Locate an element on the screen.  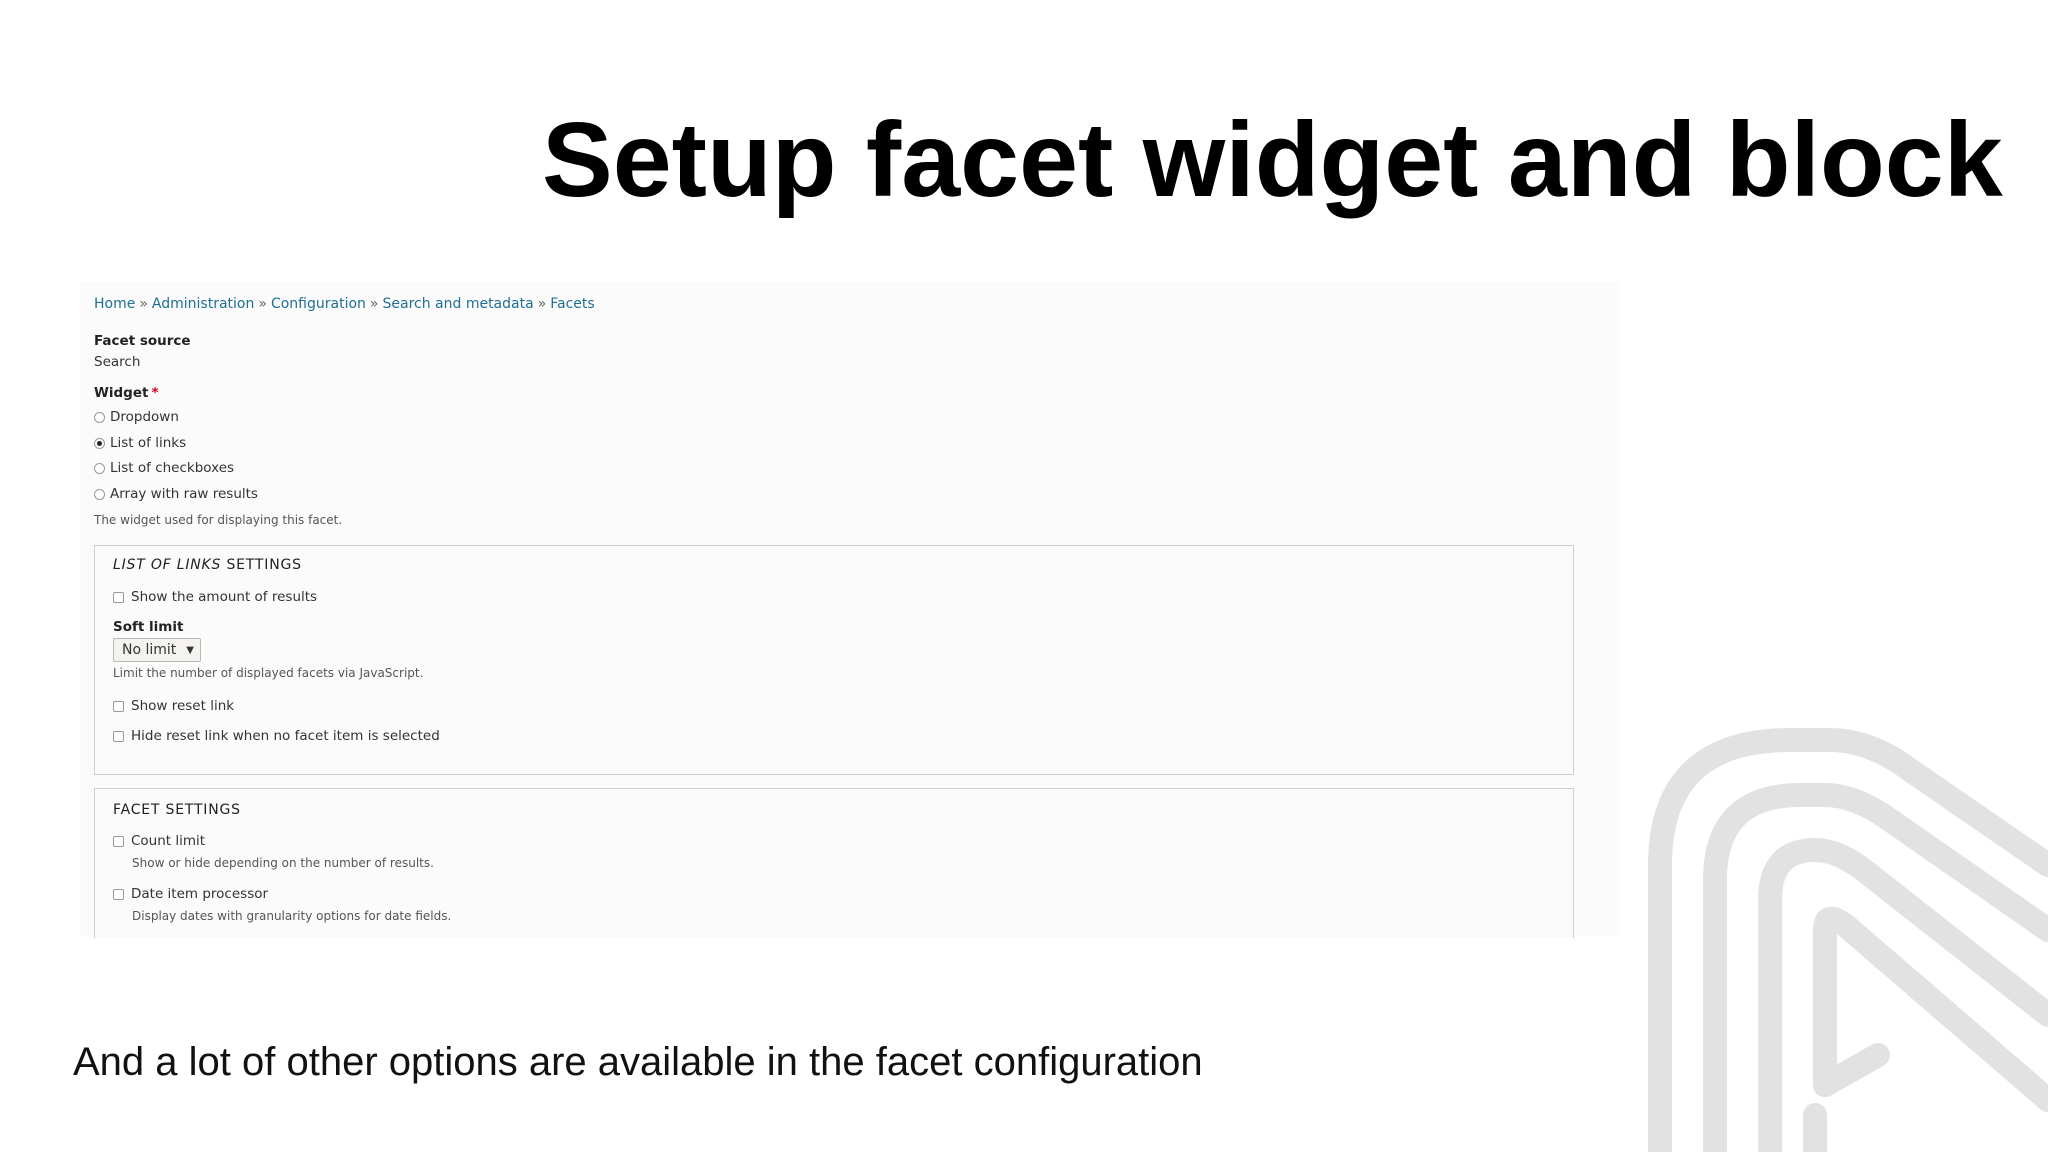
slide-title: Setup facet widget and block is located at coordinates (1272, 160).